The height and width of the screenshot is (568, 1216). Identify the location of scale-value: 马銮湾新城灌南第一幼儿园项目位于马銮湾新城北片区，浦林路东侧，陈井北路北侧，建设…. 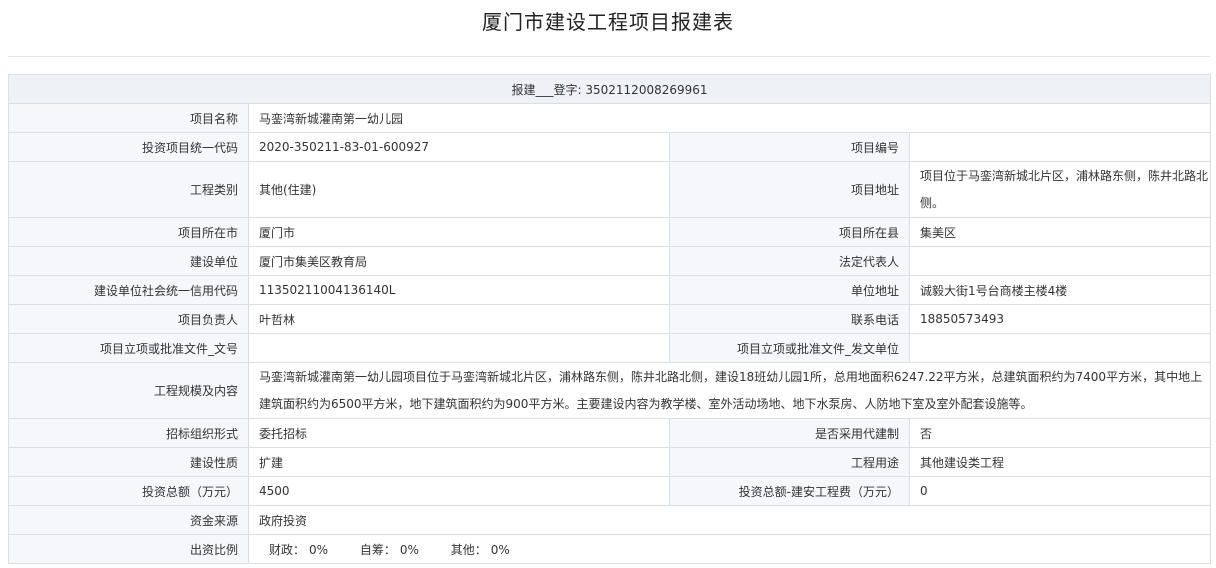
(729, 390).